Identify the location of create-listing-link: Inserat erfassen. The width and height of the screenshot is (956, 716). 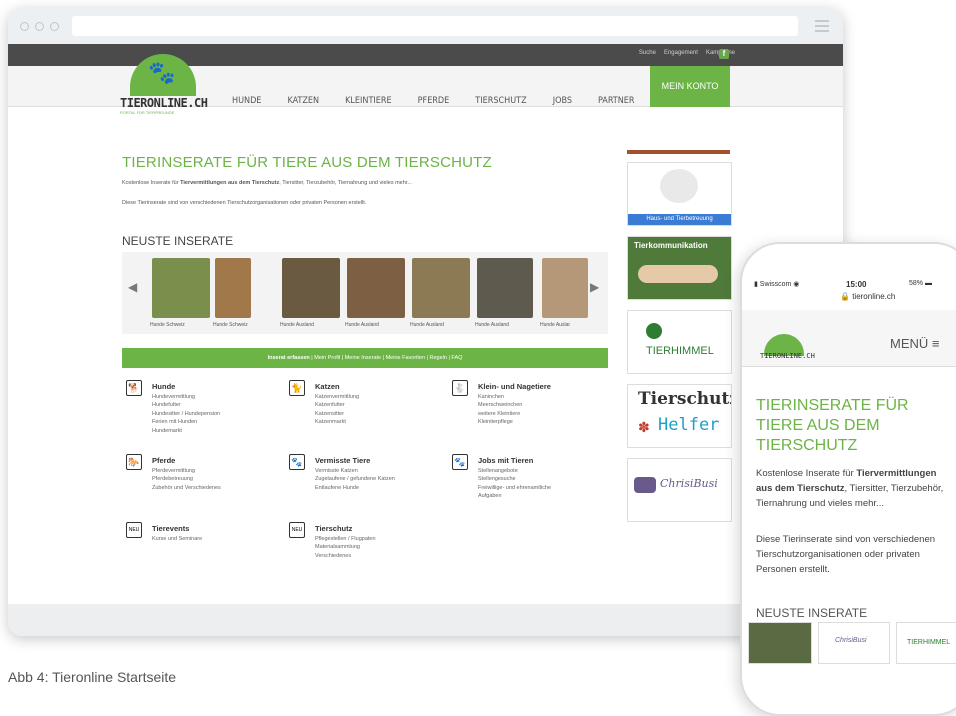
(289, 358).